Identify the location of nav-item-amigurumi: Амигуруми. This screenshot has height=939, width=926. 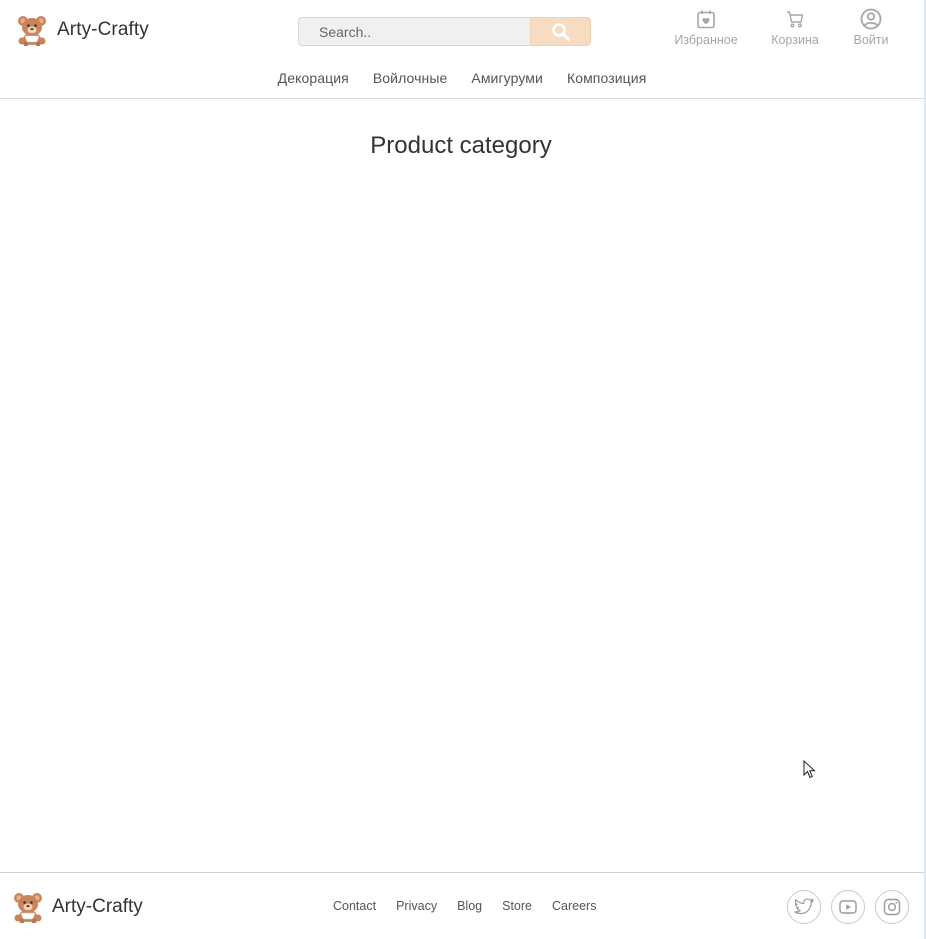
(507, 78).